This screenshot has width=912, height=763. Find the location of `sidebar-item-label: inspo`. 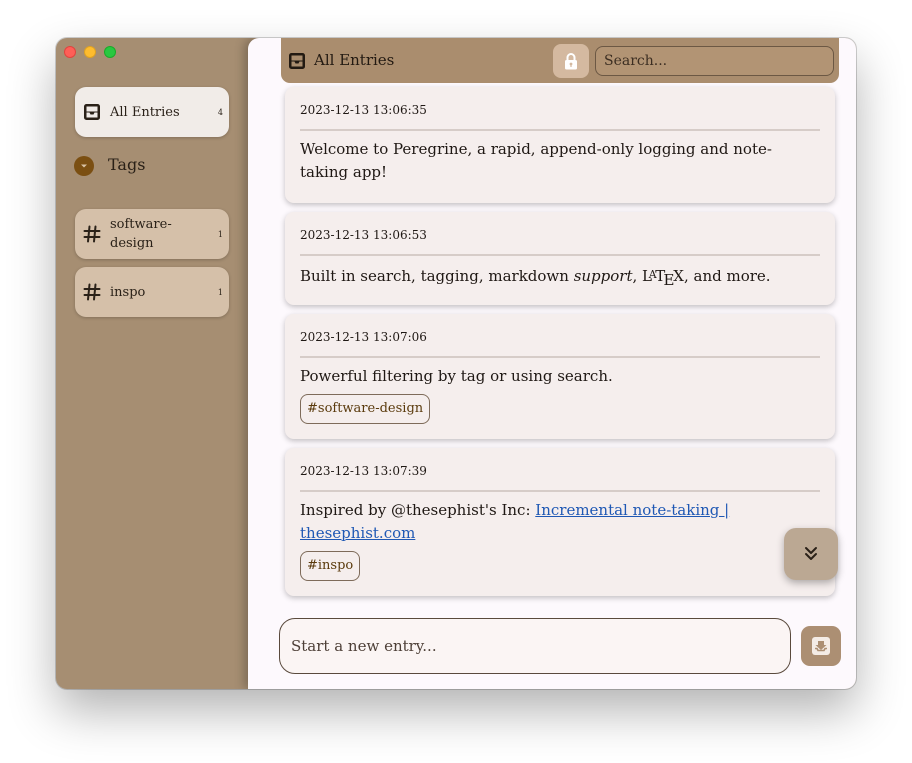

sidebar-item-label: inspo is located at coordinates (128, 292).